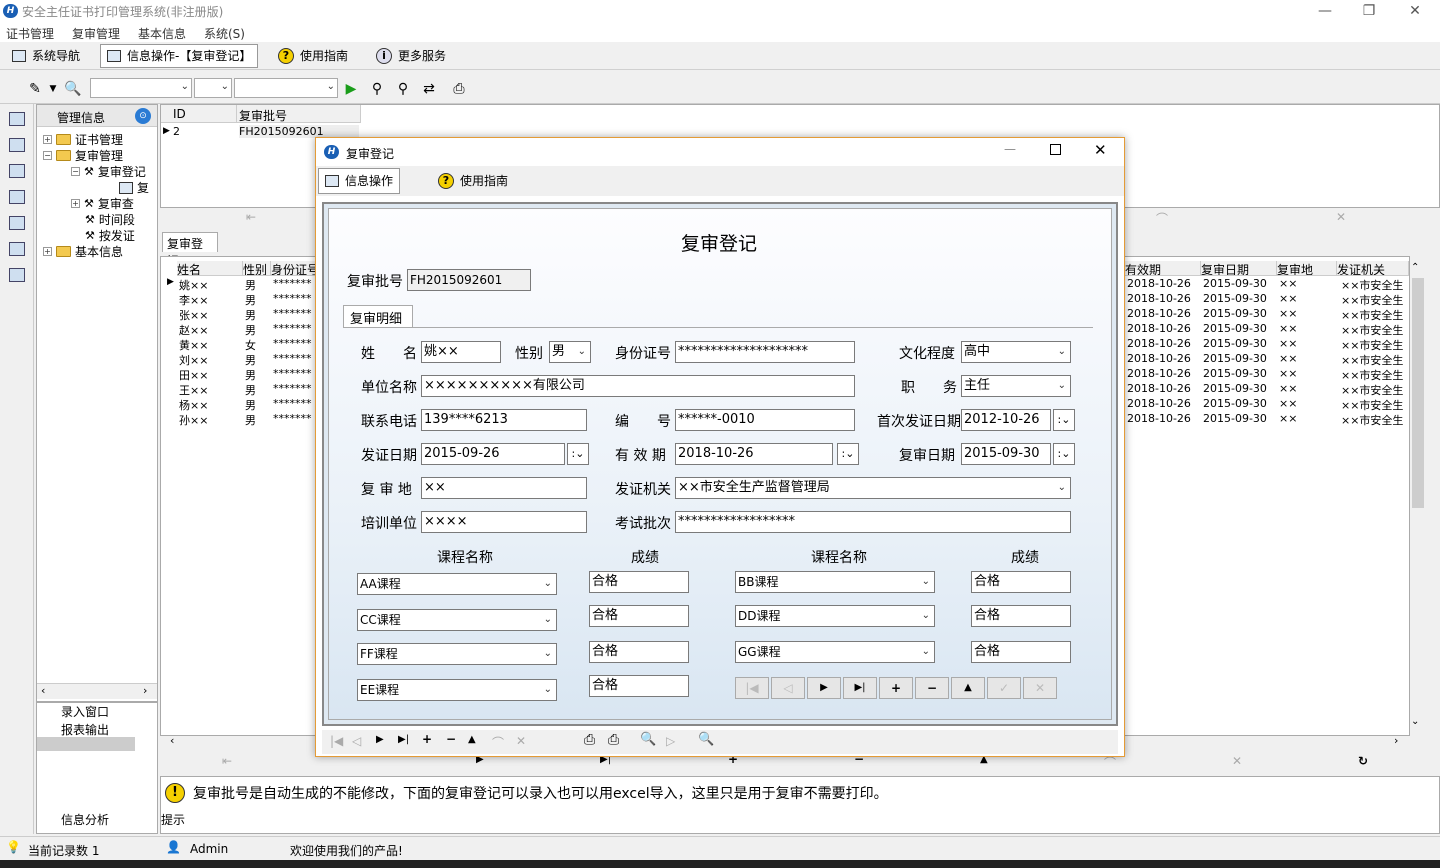 The height and width of the screenshot is (868, 1440). Describe the element at coordinates (35, 89) in the screenshot. I see `edit-icon: ✎` at that location.